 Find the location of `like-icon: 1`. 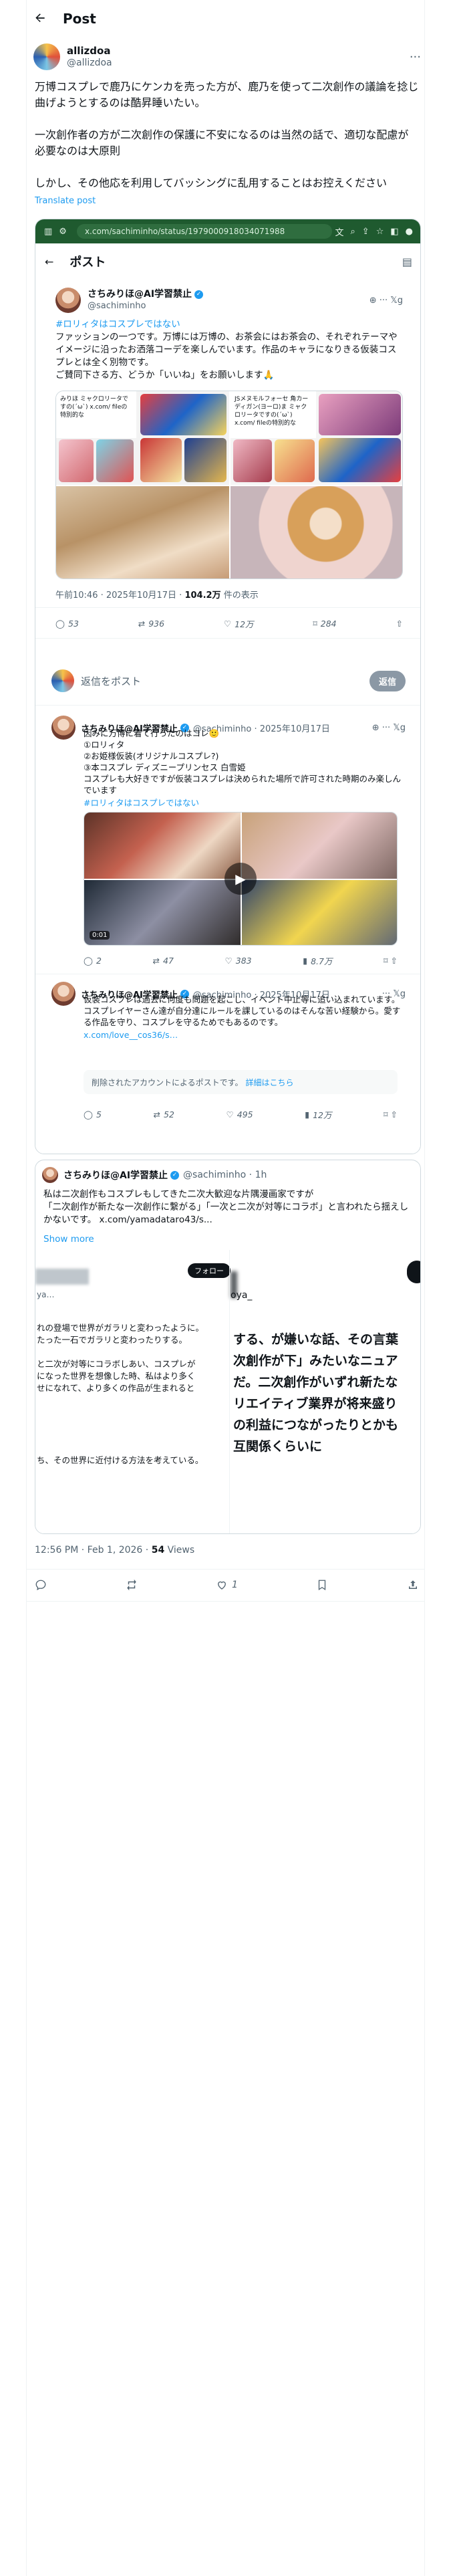

like-icon: 1 is located at coordinates (227, 1585).